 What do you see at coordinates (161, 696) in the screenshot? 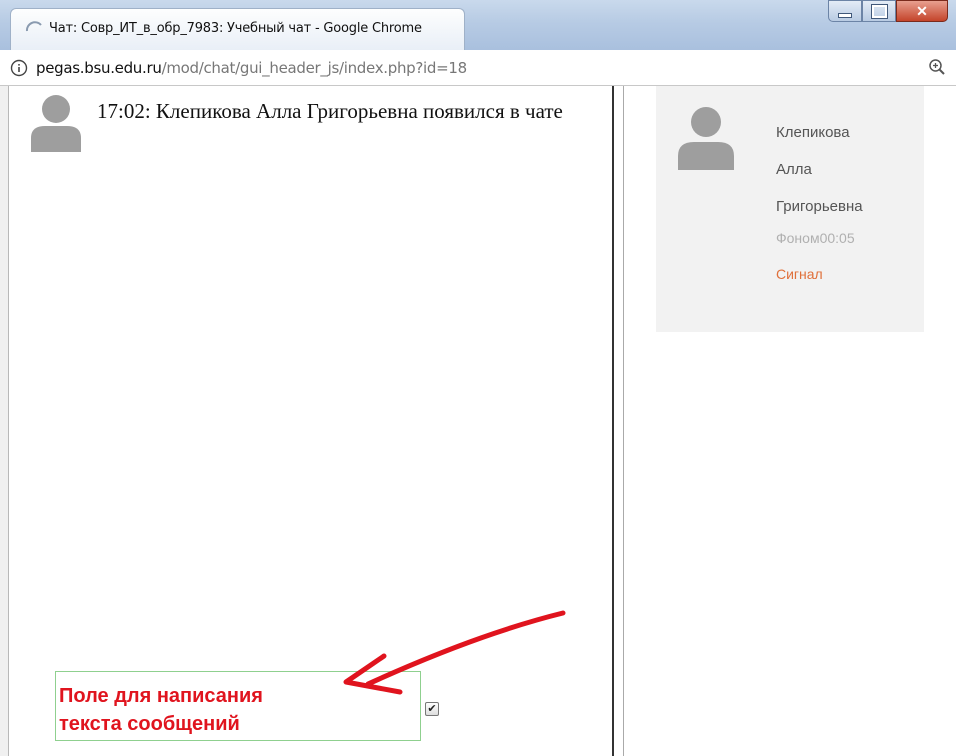
I see `hint-line-1: Поле для написания` at bounding box center [161, 696].